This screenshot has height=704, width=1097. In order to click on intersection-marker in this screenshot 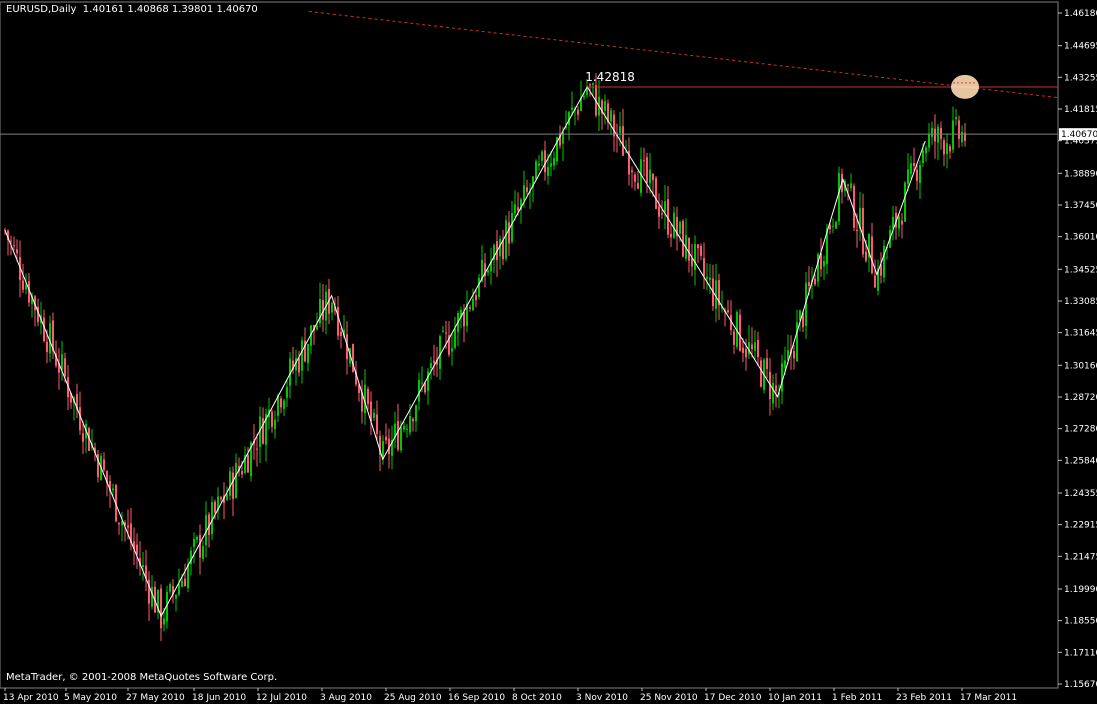, I will do `click(965, 86)`.